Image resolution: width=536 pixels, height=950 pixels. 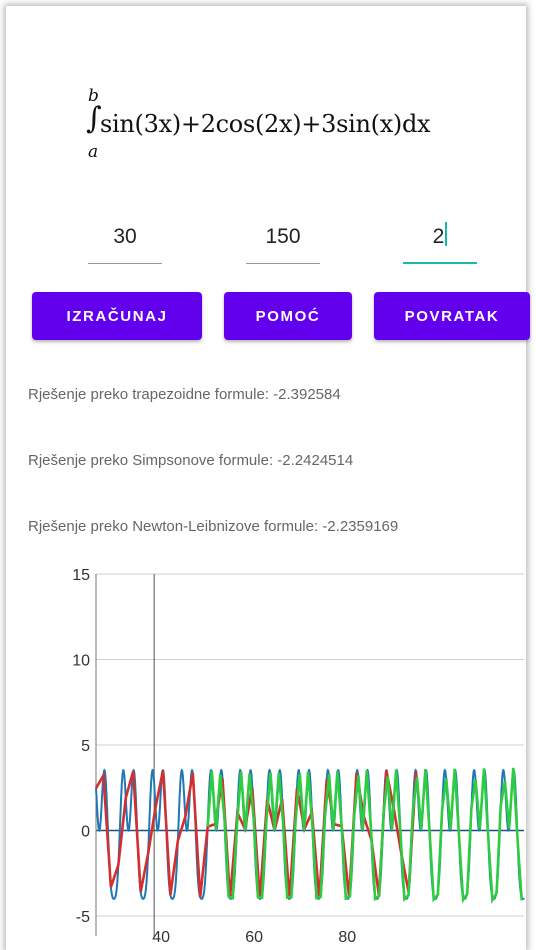 I want to click on series-line-simpson, so click(x=364, y=836).